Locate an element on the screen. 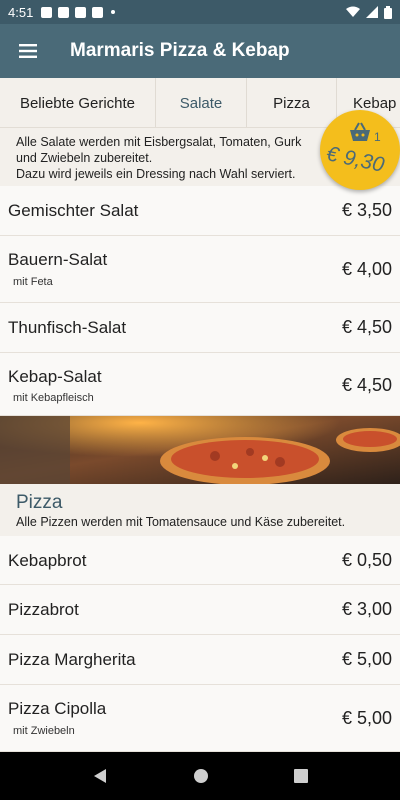 The height and width of the screenshot is (800, 400). menu-item-pizza-margherita: Pizza Margherita € 5,00 is located at coordinates (200, 660).